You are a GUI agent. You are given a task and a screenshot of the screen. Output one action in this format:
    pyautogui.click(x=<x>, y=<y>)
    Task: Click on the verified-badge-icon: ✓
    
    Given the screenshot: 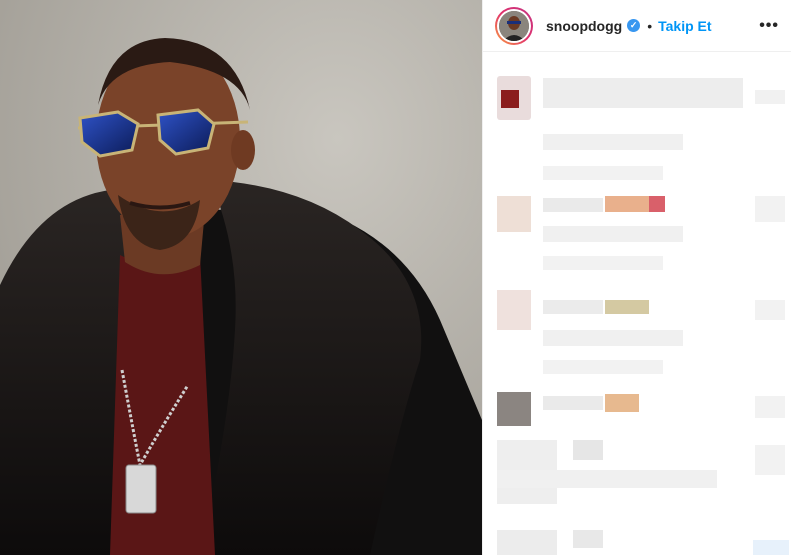 What is the action you would take?
    pyautogui.click(x=634, y=25)
    